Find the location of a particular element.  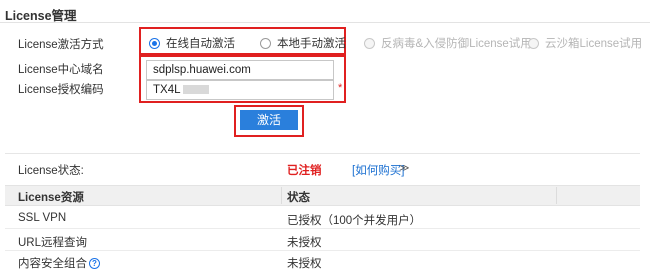

radio-antivirus-trial: 反病毒&入侵防御License试用 is located at coordinates (448, 43).